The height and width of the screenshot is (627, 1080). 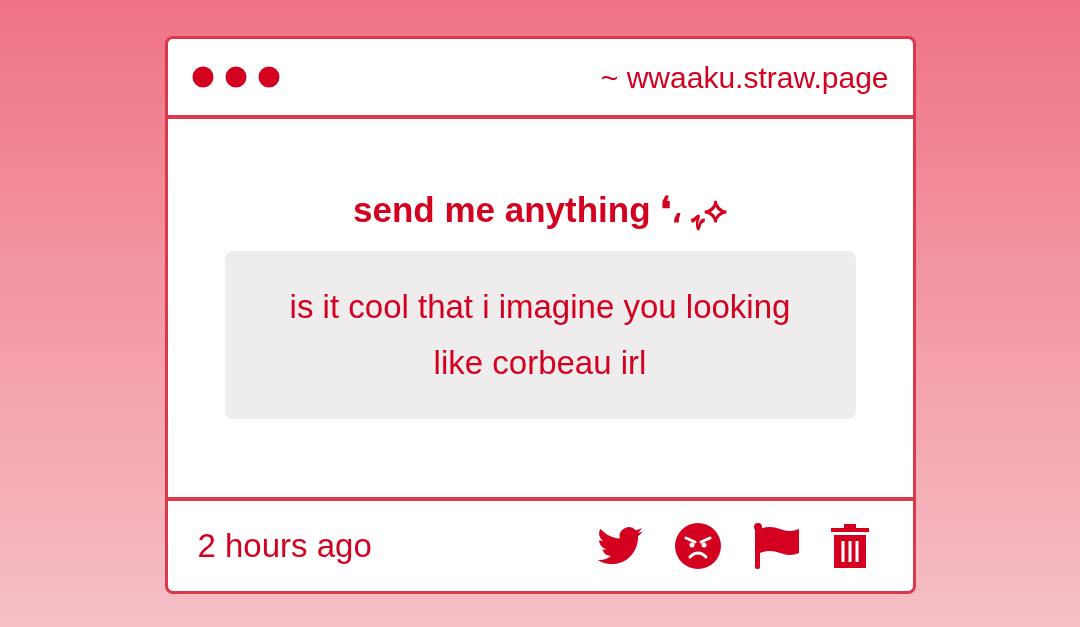 What do you see at coordinates (540, 210) in the screenshot?
I see `prompt-title: send me anything ❛، ﮩ⟡` at bounding box center [540, 210].